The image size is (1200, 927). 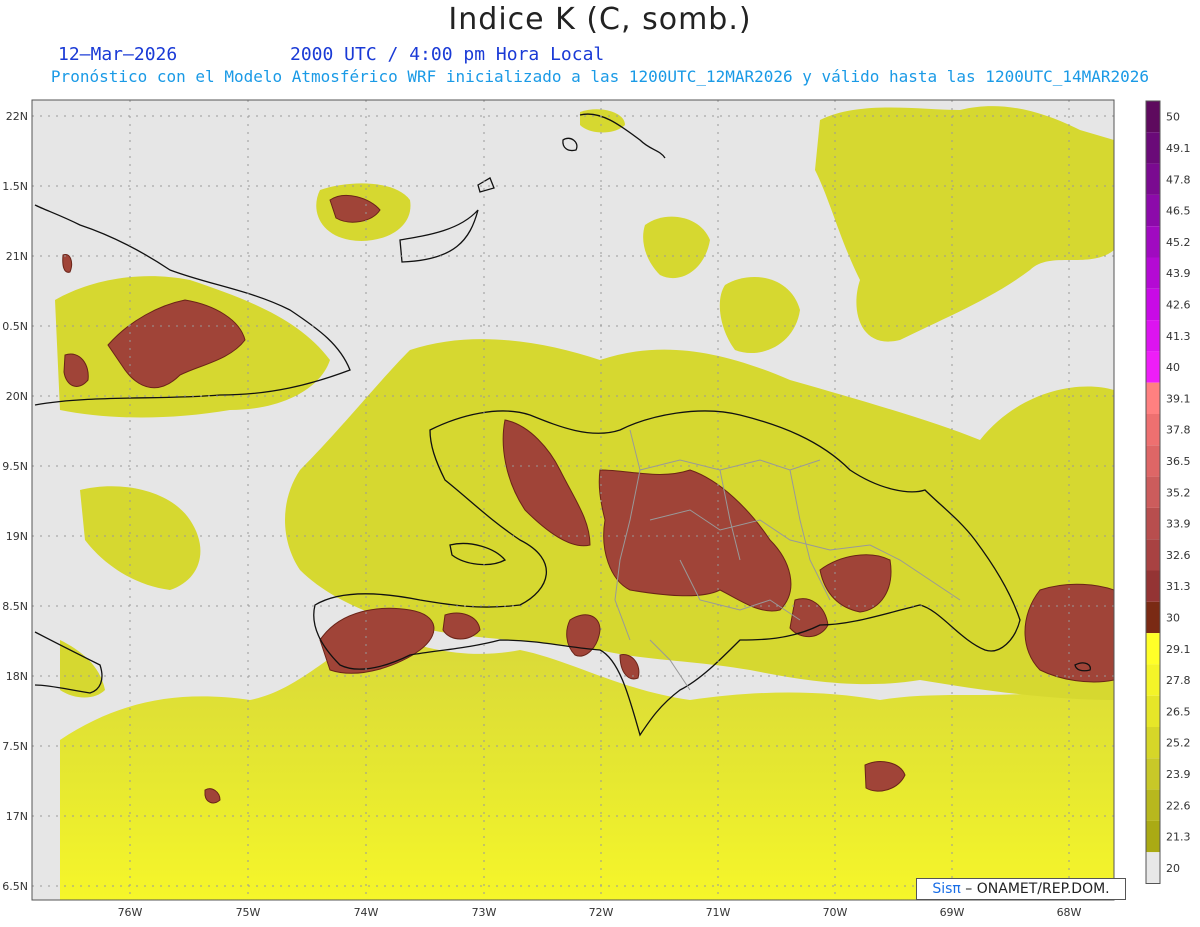 I want to click on lat-label: 9.5N, so click(x=15, y=466).